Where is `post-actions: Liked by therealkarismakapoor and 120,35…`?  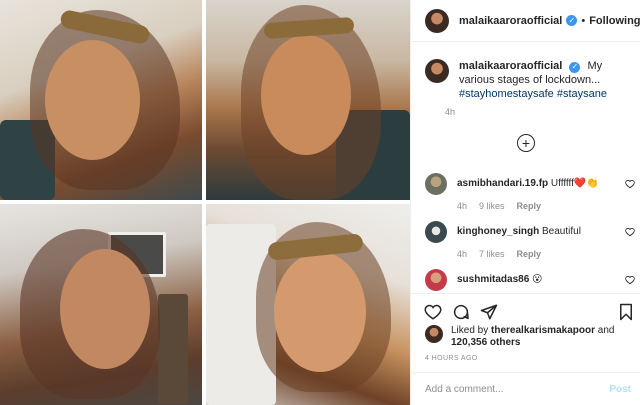 post-actions: Liked by therealkarismakapoor and 120,35… is located at coordinates (525, 349).